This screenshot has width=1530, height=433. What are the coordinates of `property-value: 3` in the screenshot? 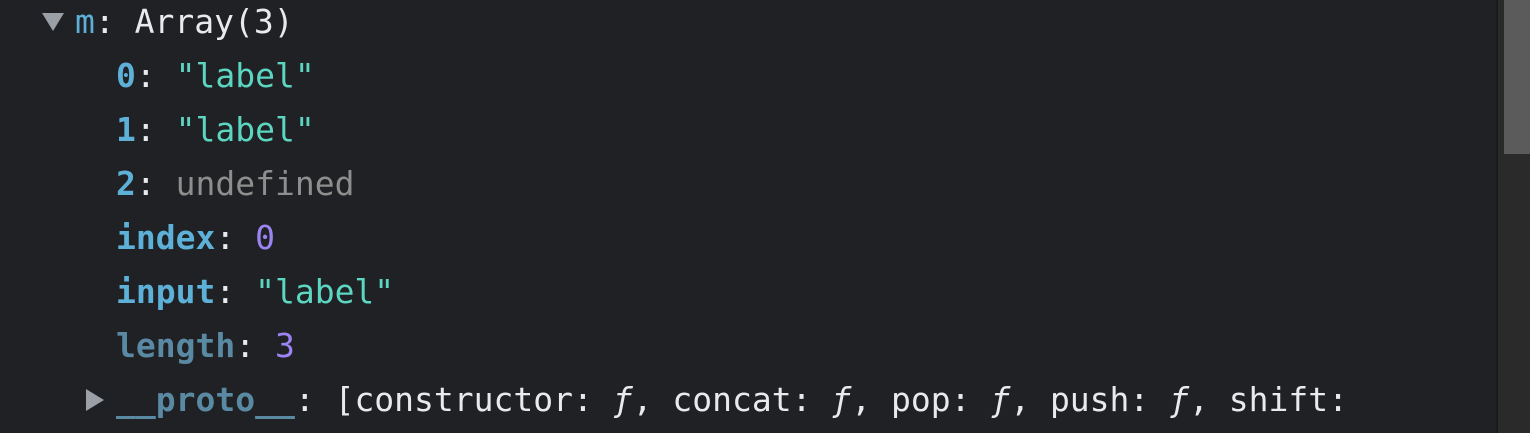 It's located at (284, 345).